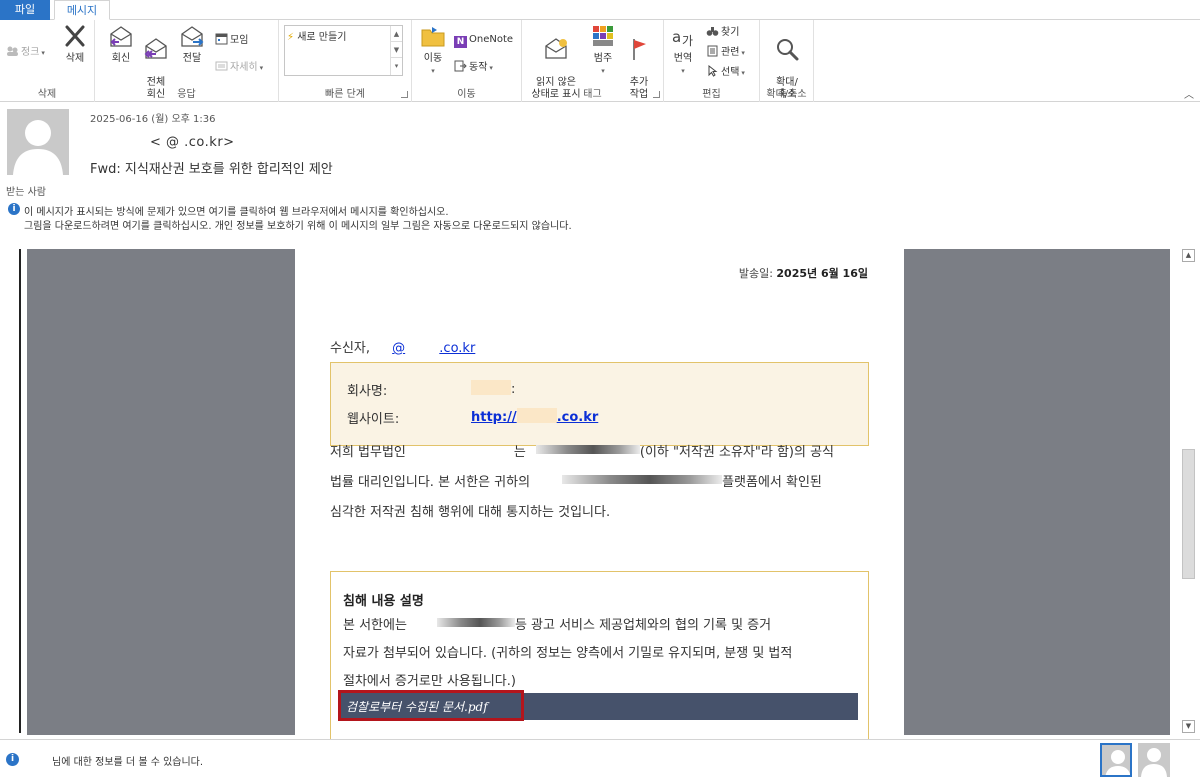 This screenshot has height=779, width=1200. What do you see at coordinates (643, 625) in the screenshot?
I see `infringement-line-1b: 등 광고 서비스 제공업체와의 협의 기록 및 증거` at bounding box center [643, 625].